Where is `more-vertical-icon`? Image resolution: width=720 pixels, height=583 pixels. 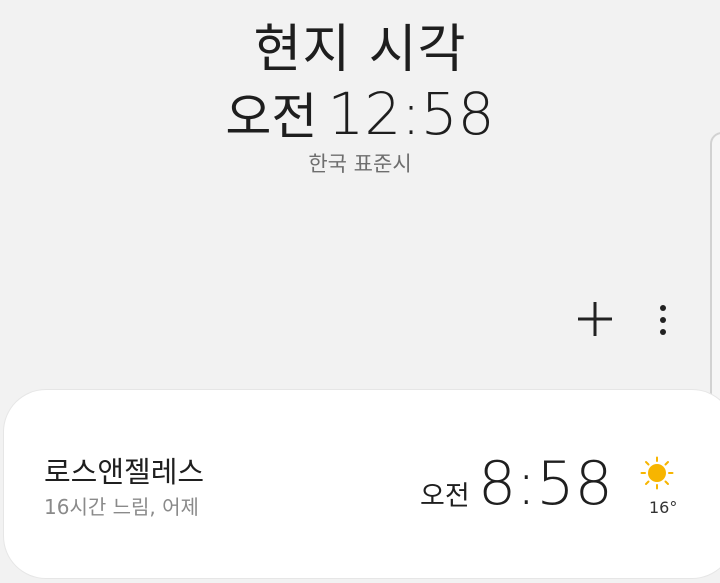 more-vertical-icon is located at coordinates (663, 320).